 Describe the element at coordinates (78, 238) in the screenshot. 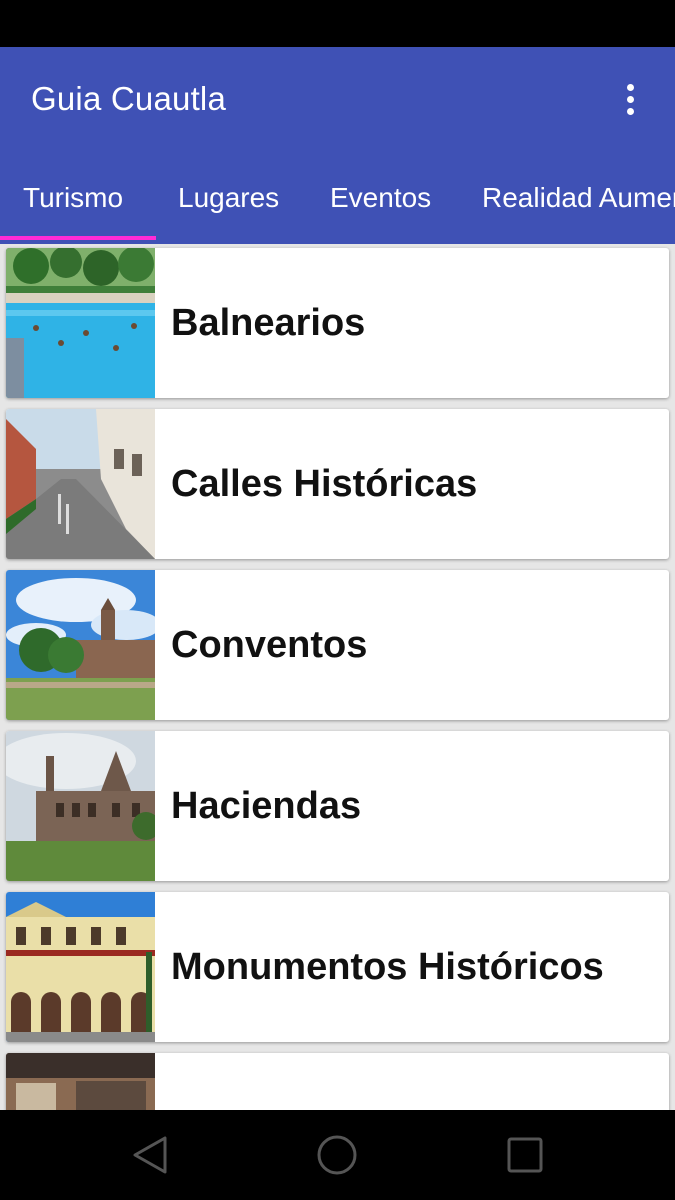

I see `tab-indicator` at that location.